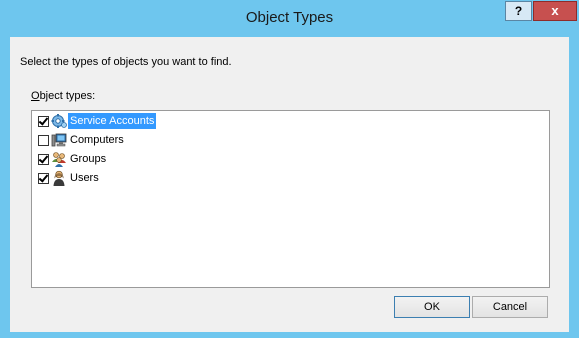  What do you see at coordinates (84, 178) in the screenshot?
I see `item-label-users: Users` at bounding box center [84, 178].